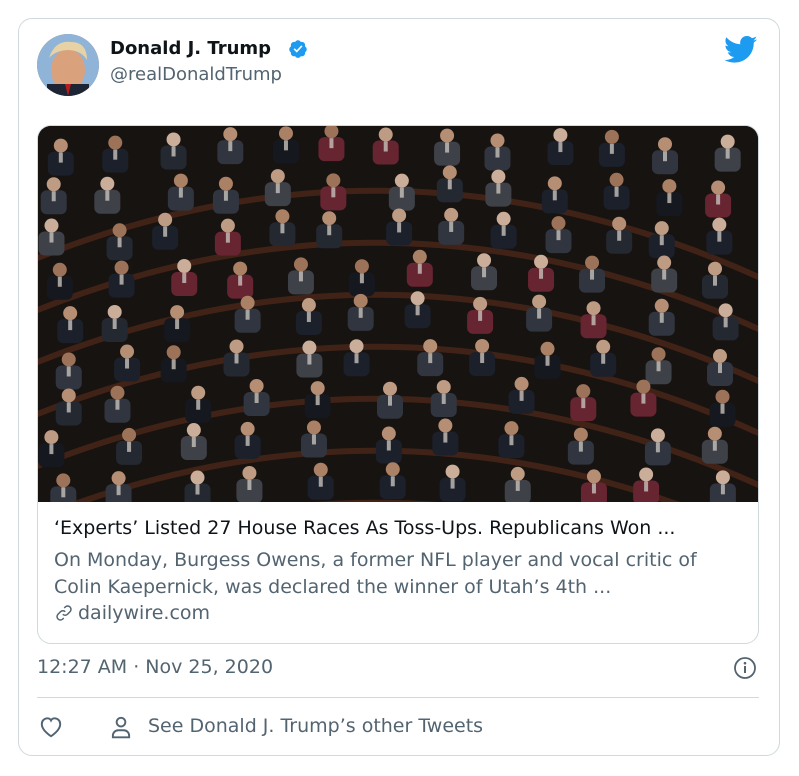 The height and width of the screenshot is (776, 799). I want to click on see-other-tweets-link: See Donald J. Trump’s other Tweets, so click(315, 726).